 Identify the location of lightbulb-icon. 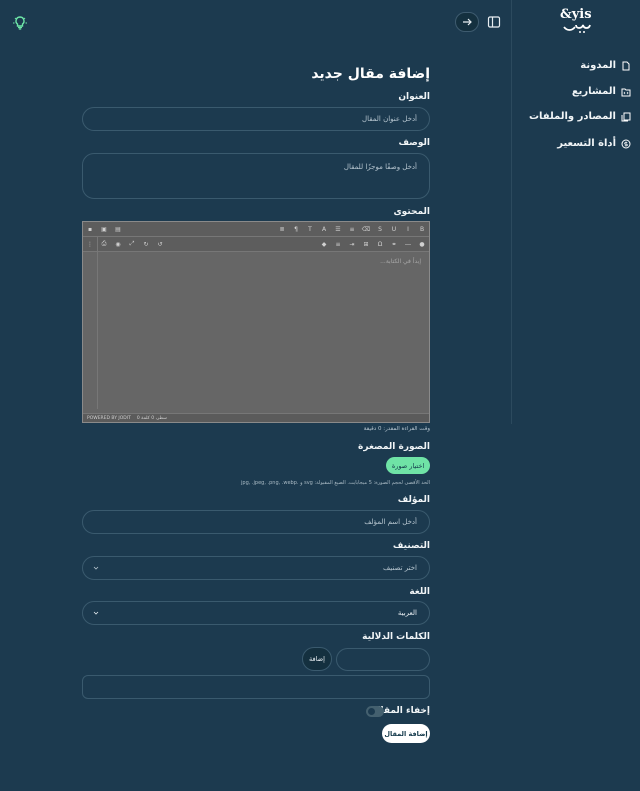
(20, 23).